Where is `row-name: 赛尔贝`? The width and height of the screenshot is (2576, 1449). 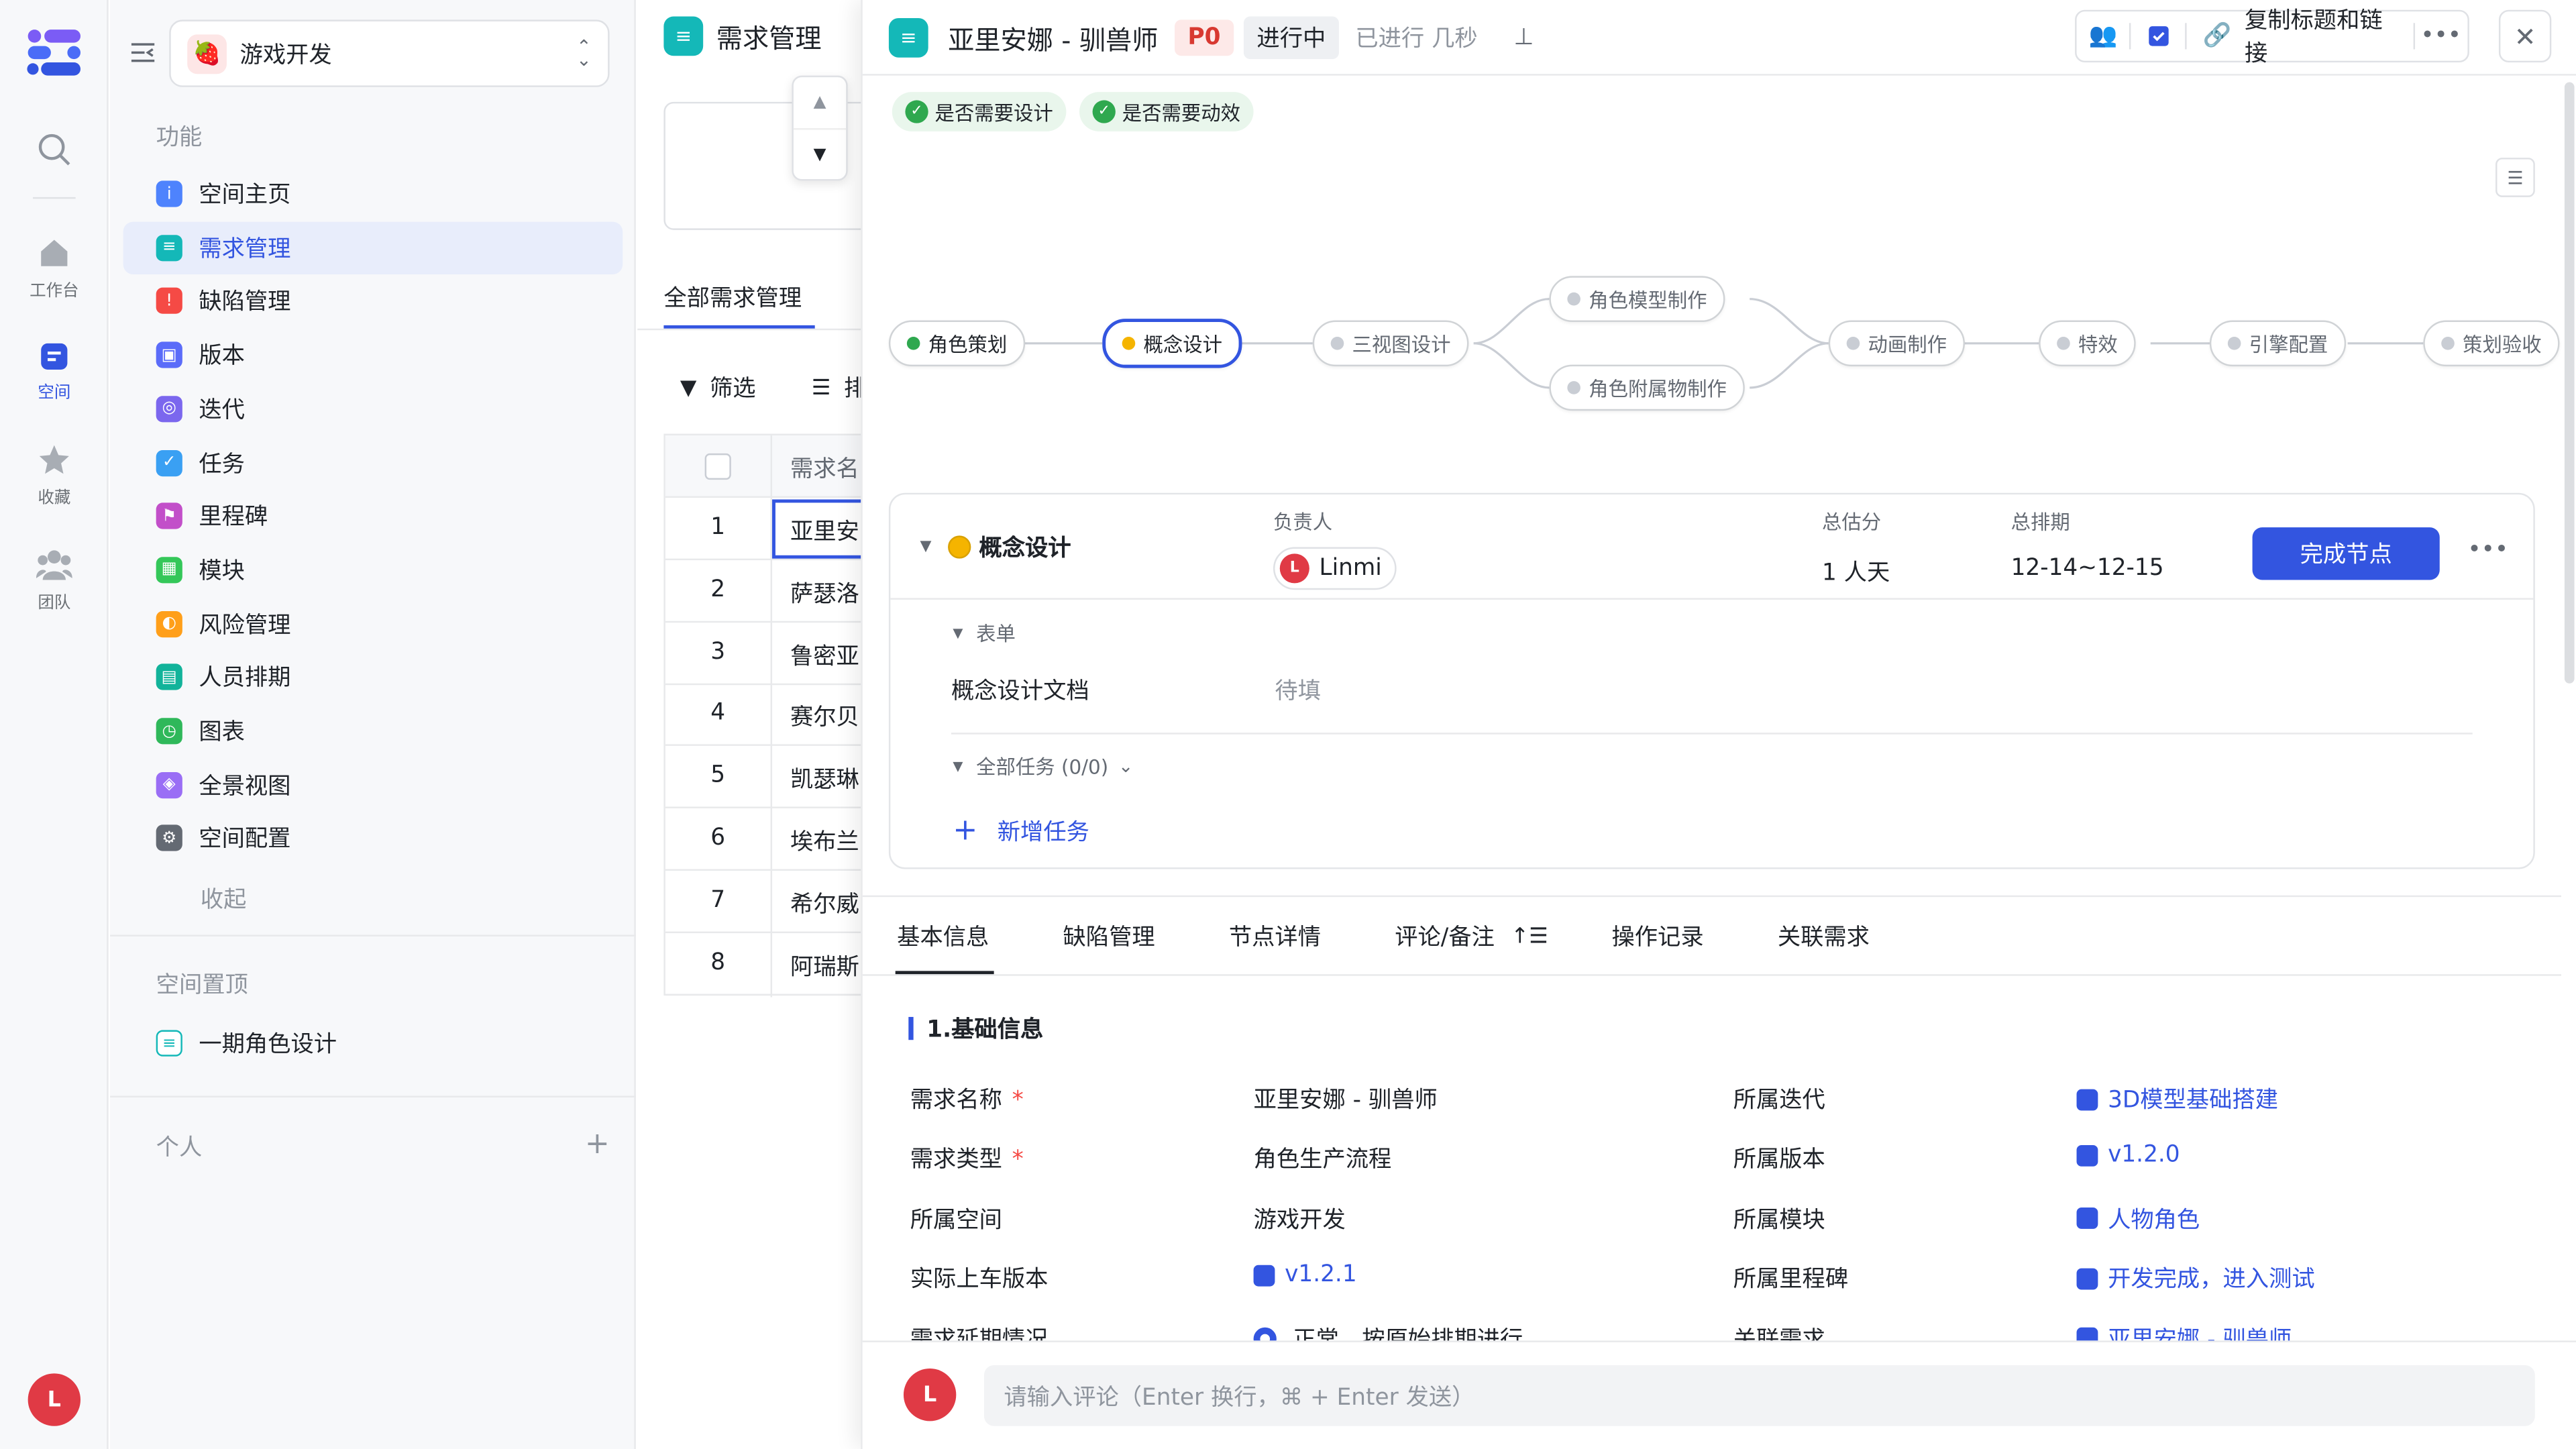 row-name: 赛尔贝 is located at coordinates (824, 716).